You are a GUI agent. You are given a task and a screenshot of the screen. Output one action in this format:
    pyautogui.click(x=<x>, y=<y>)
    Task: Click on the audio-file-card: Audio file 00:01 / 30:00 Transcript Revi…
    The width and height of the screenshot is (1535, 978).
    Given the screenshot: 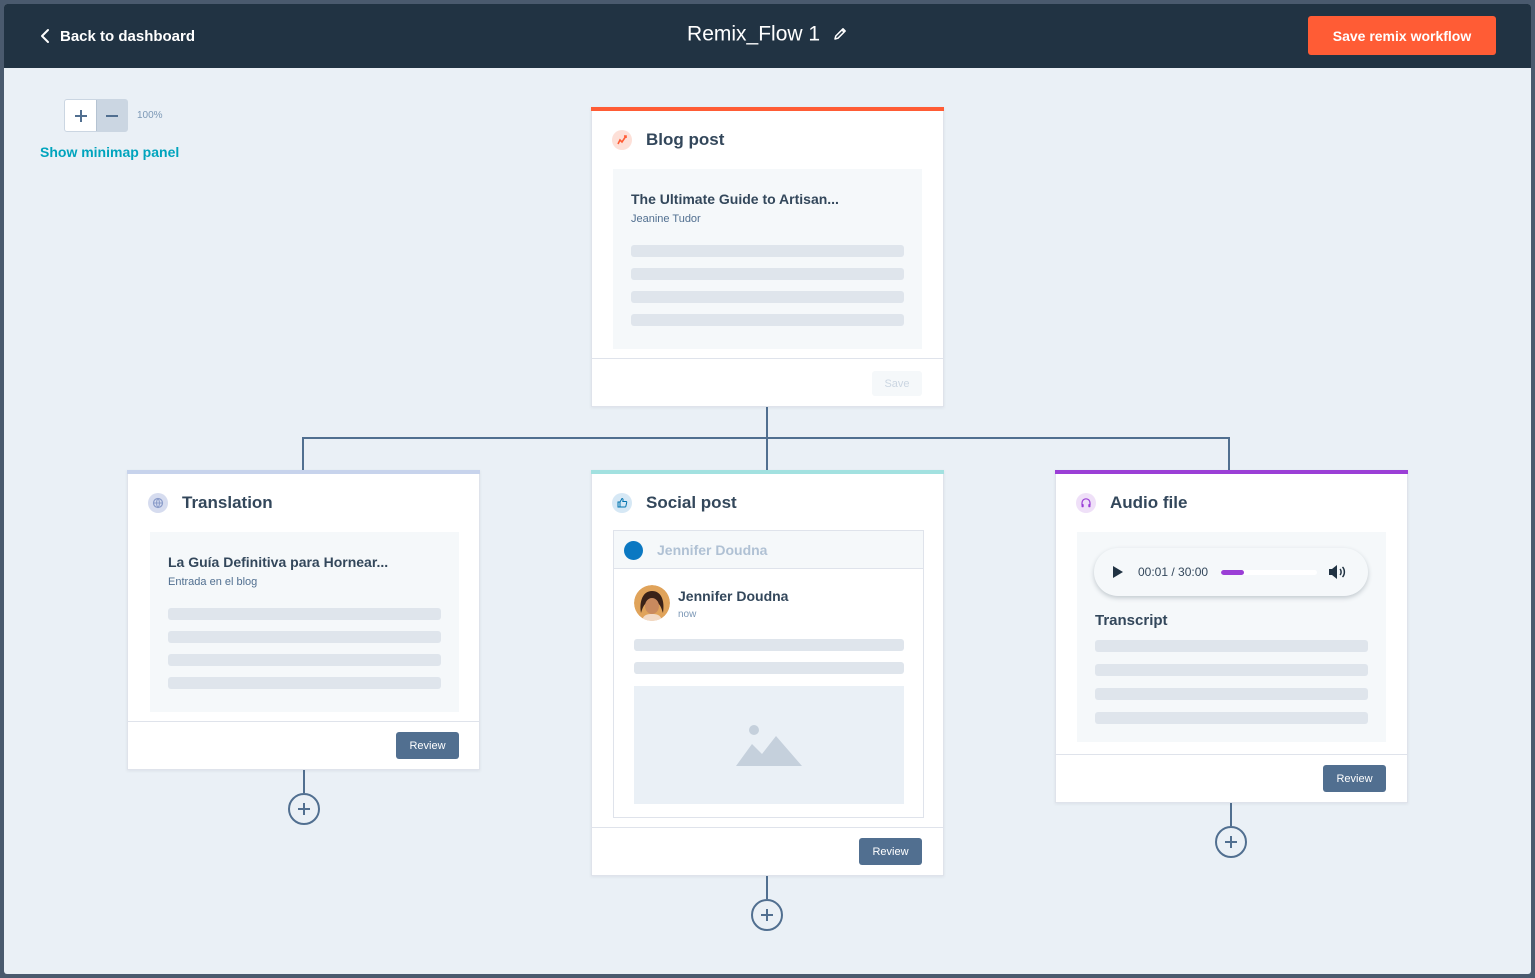 What is the action you would take?
    pyautogui.click(x=1231, y=636)
    